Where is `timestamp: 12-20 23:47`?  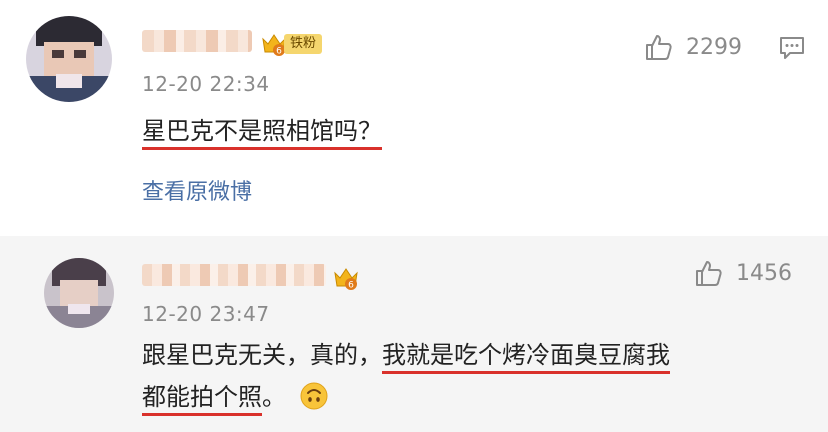
timestamp: 12-20 23:47 is located at coordinates (206, 314).